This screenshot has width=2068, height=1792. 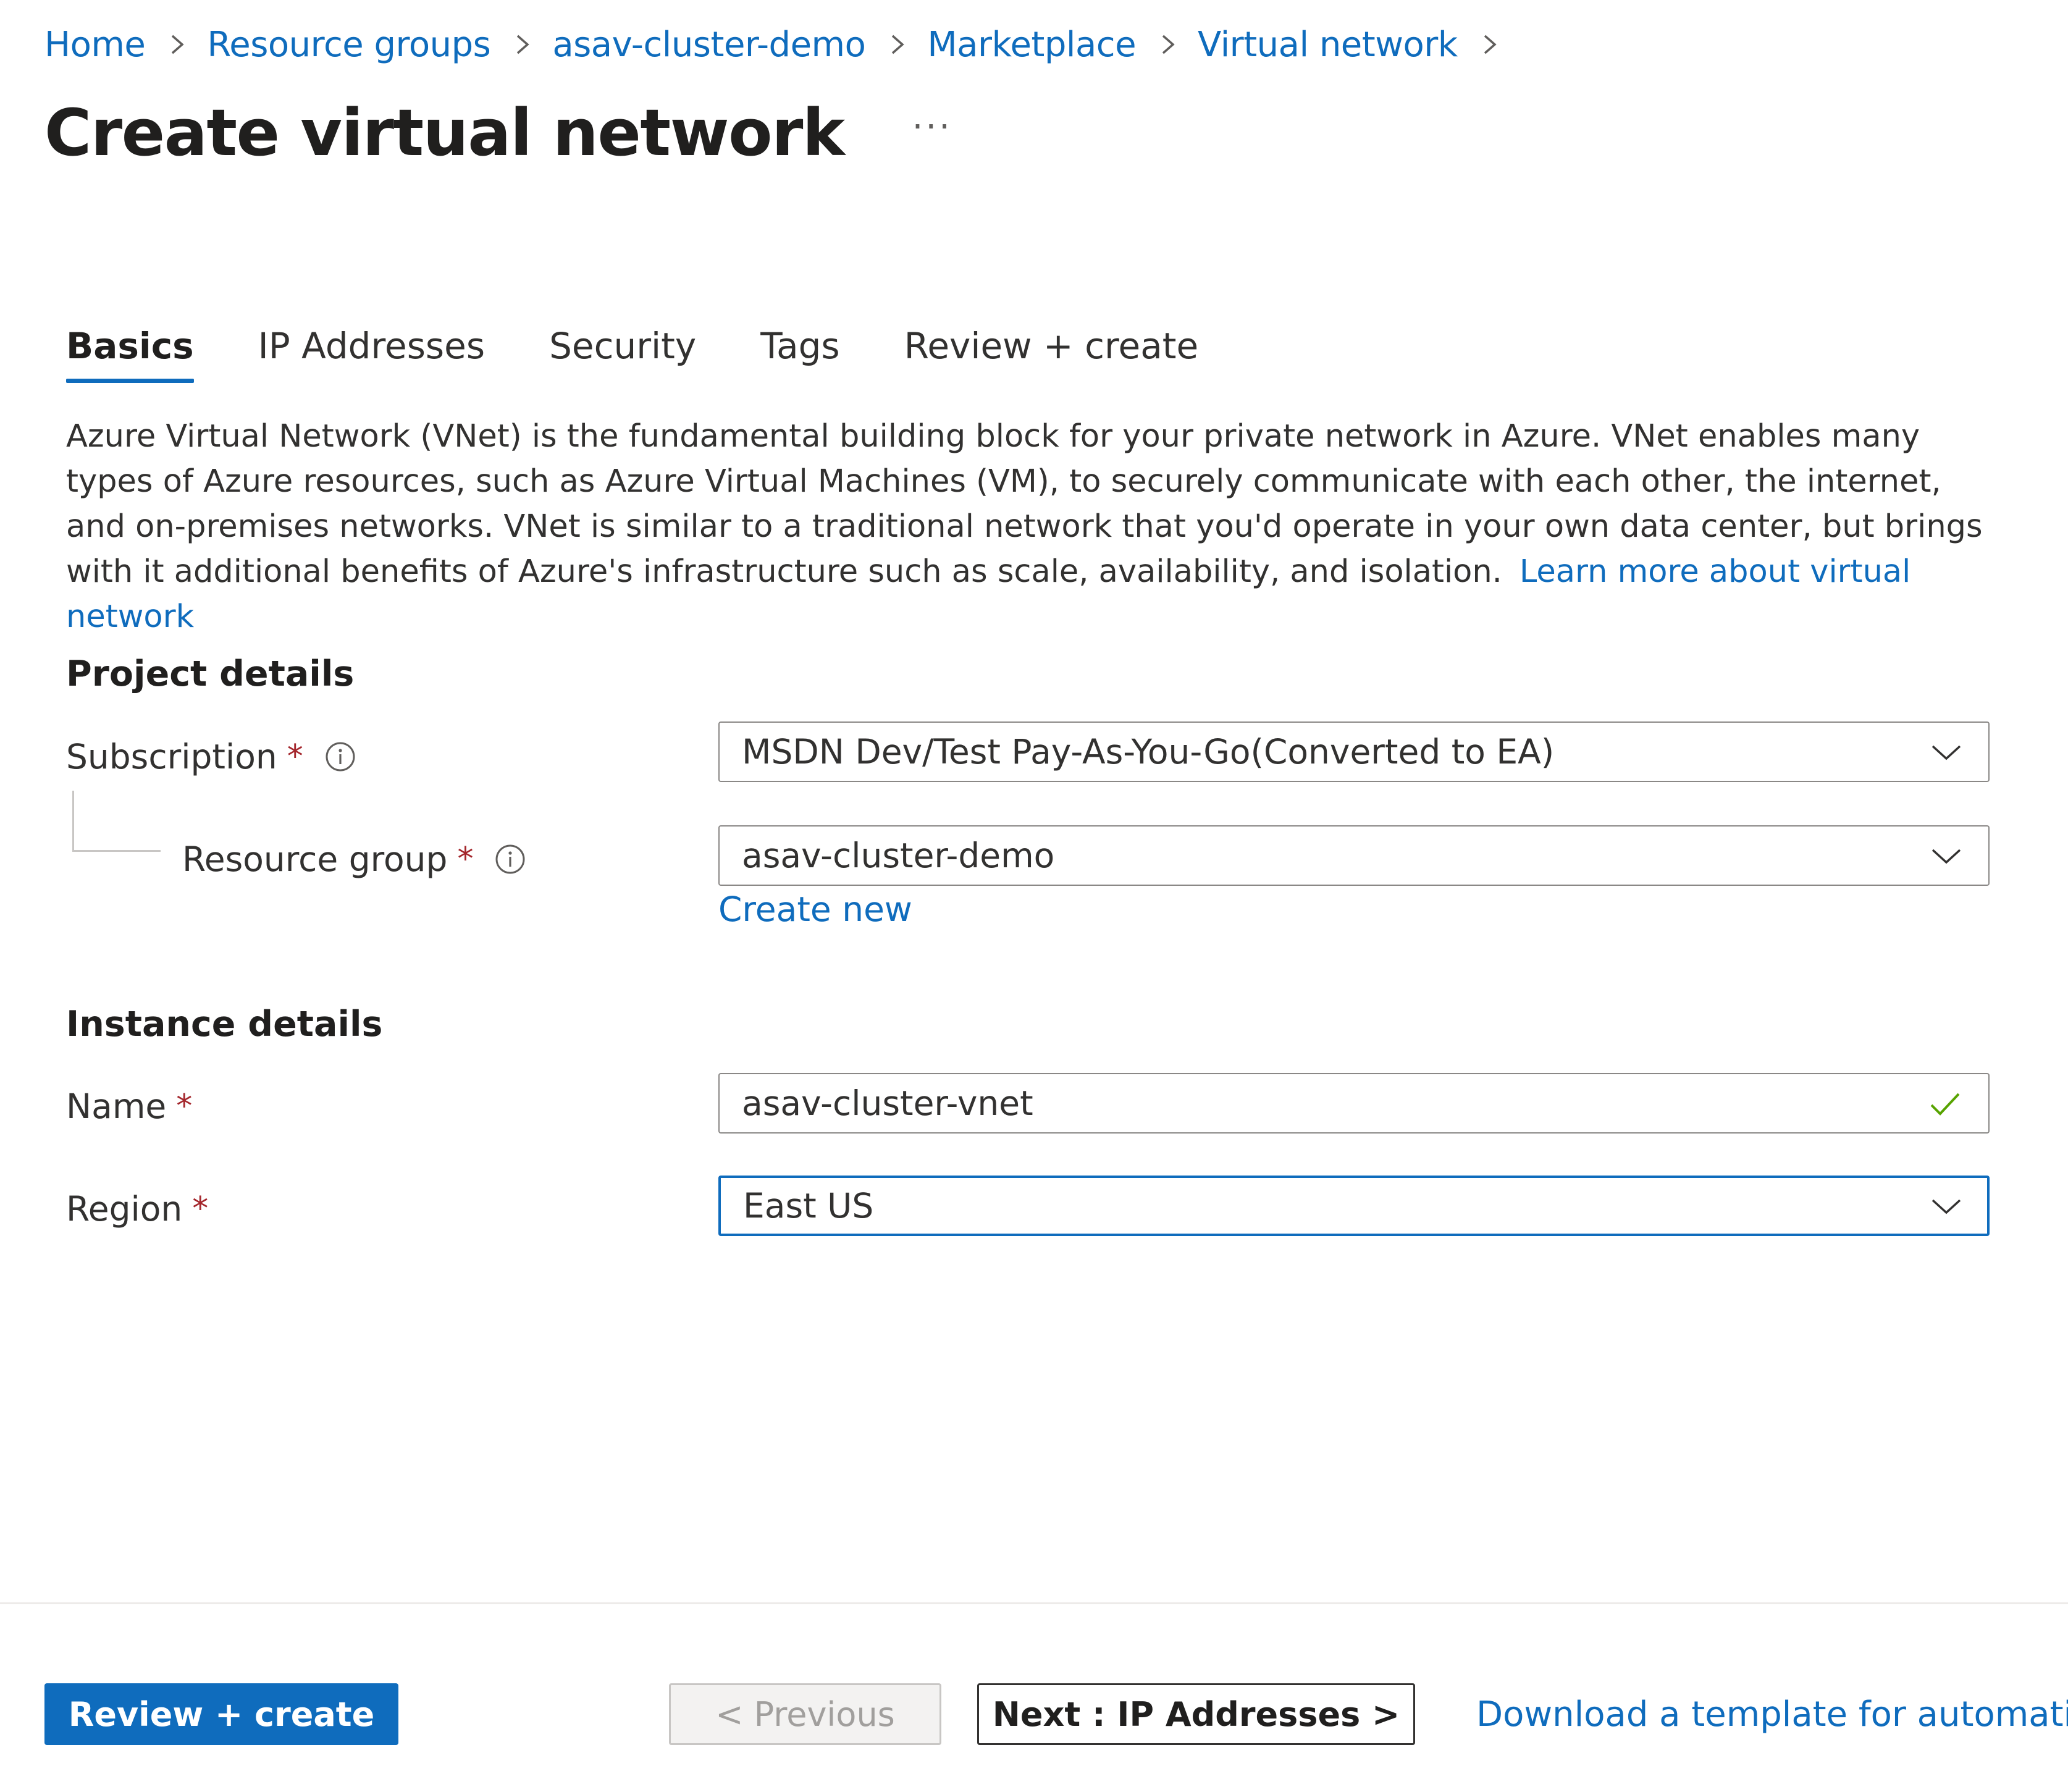 What do you see at coordinates (1196, 1714) in the screenshot?
I see `next-ip-addresses-button: Next : IP Addresses >` at bounding box center [1196, 1714].